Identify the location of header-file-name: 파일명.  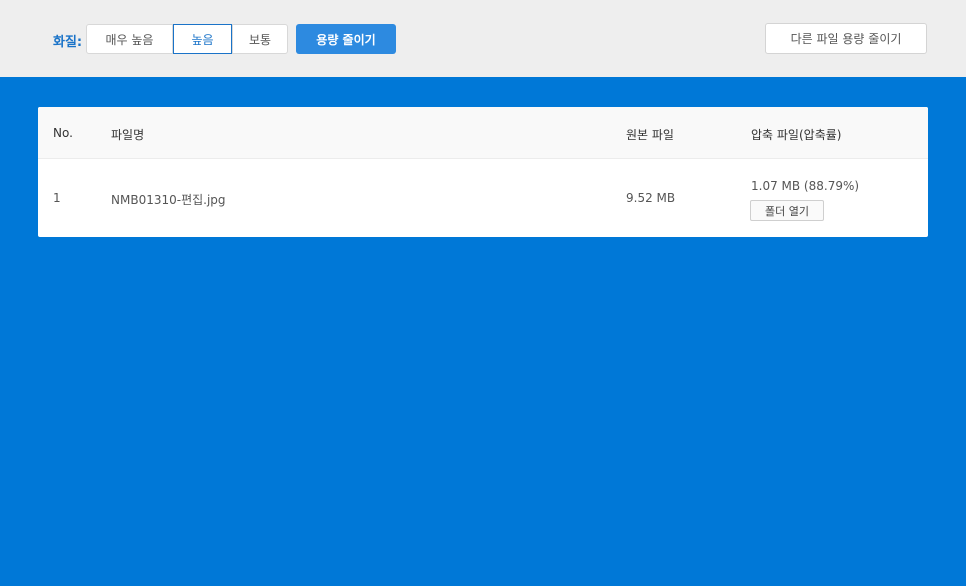
(128, 135).